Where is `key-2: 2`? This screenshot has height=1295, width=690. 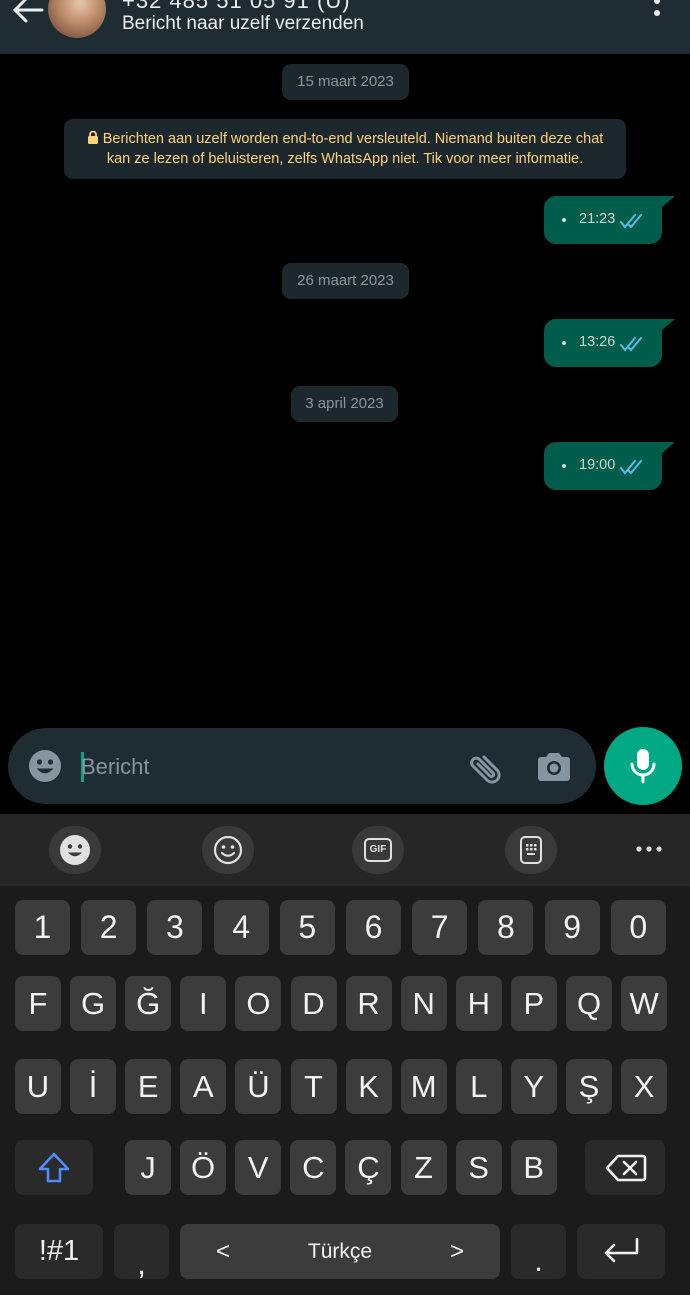
key-2: 2 is located at coordinates (109, 927).